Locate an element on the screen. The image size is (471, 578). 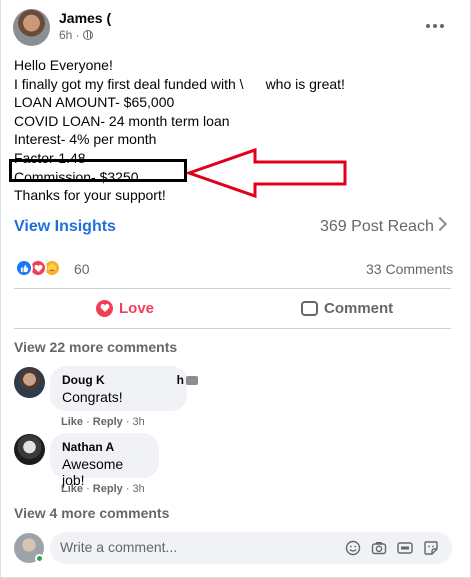
comment-label: Comment is located at coordinates (359, 308).